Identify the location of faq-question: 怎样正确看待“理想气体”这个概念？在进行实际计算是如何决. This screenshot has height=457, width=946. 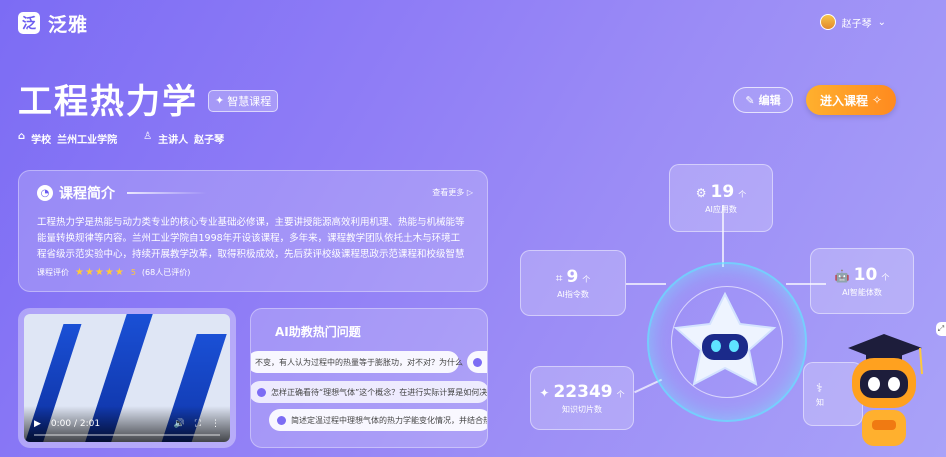
(369, 392).